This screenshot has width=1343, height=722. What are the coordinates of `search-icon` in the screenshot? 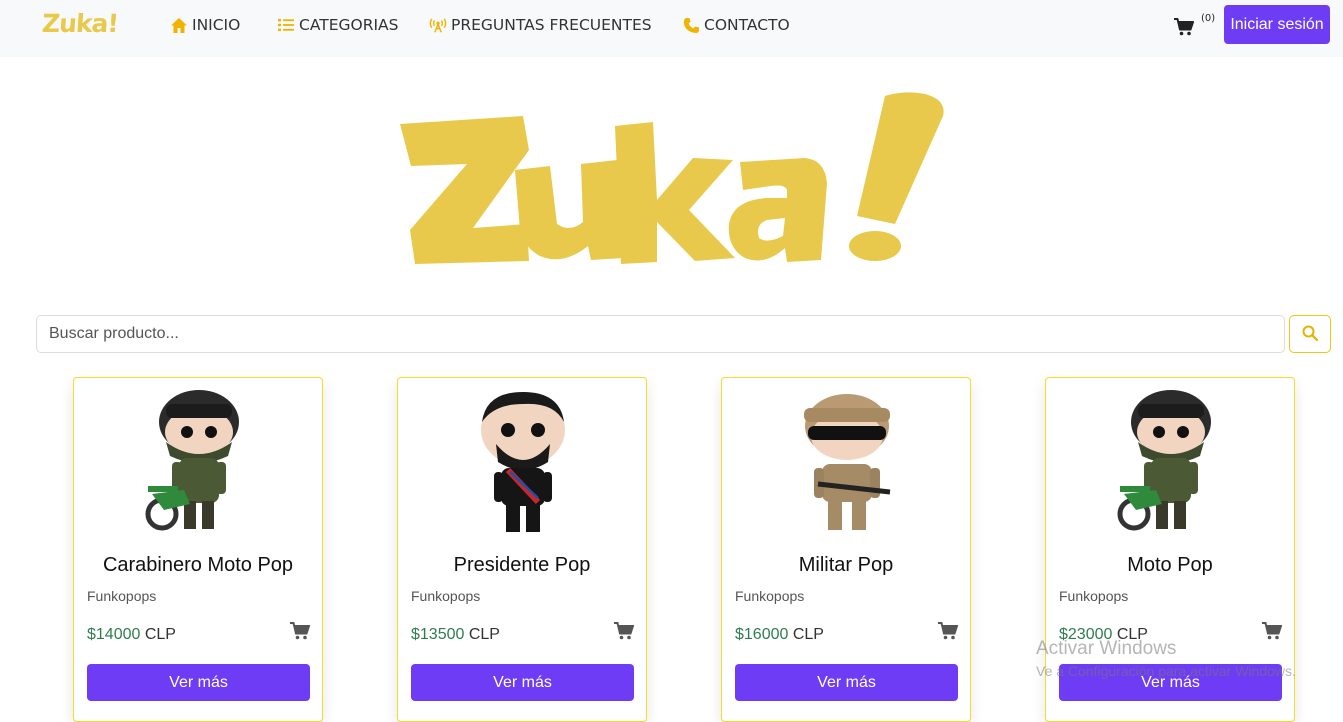 It's located at (1310, 334).